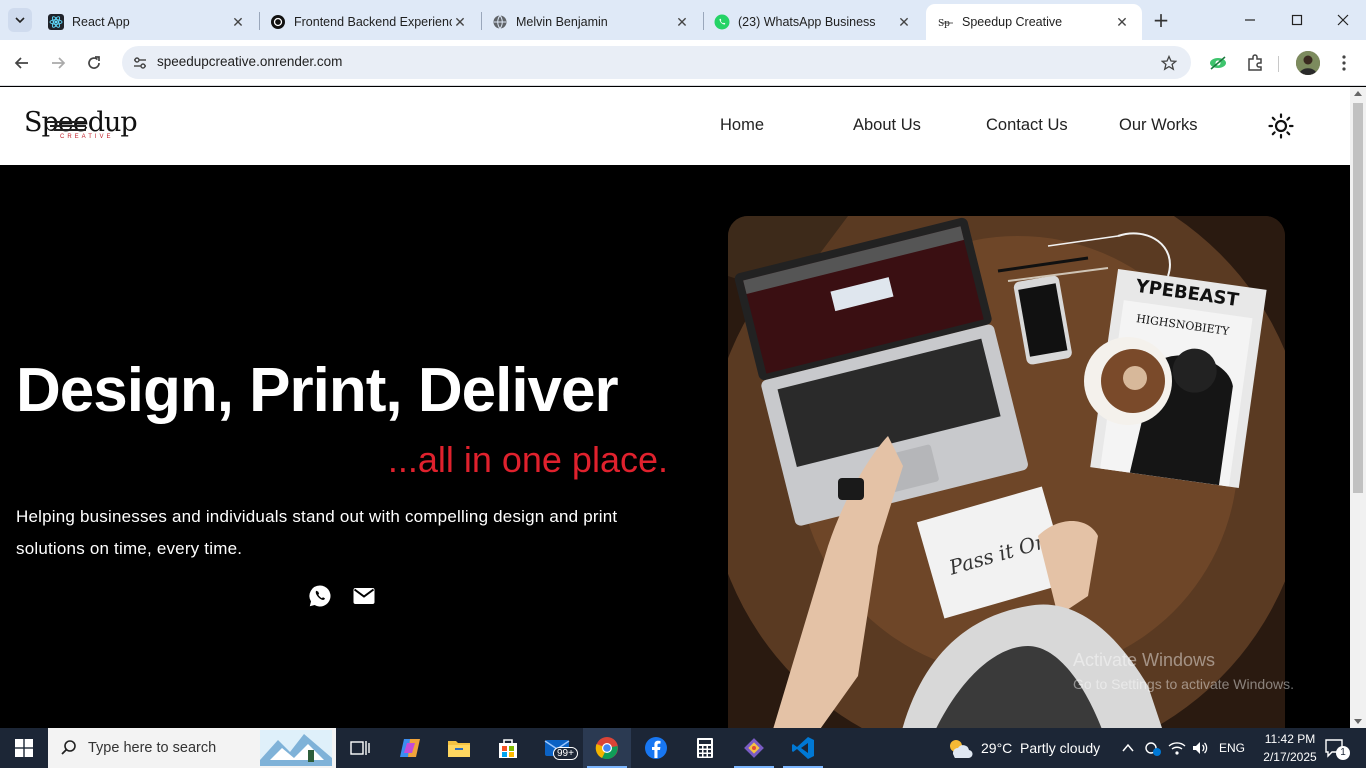 This screenshot has height=768, width=1366. Describe the element at coordinates (1218, 63) in the screenshot. I see `extension-eye-icon` at that location.